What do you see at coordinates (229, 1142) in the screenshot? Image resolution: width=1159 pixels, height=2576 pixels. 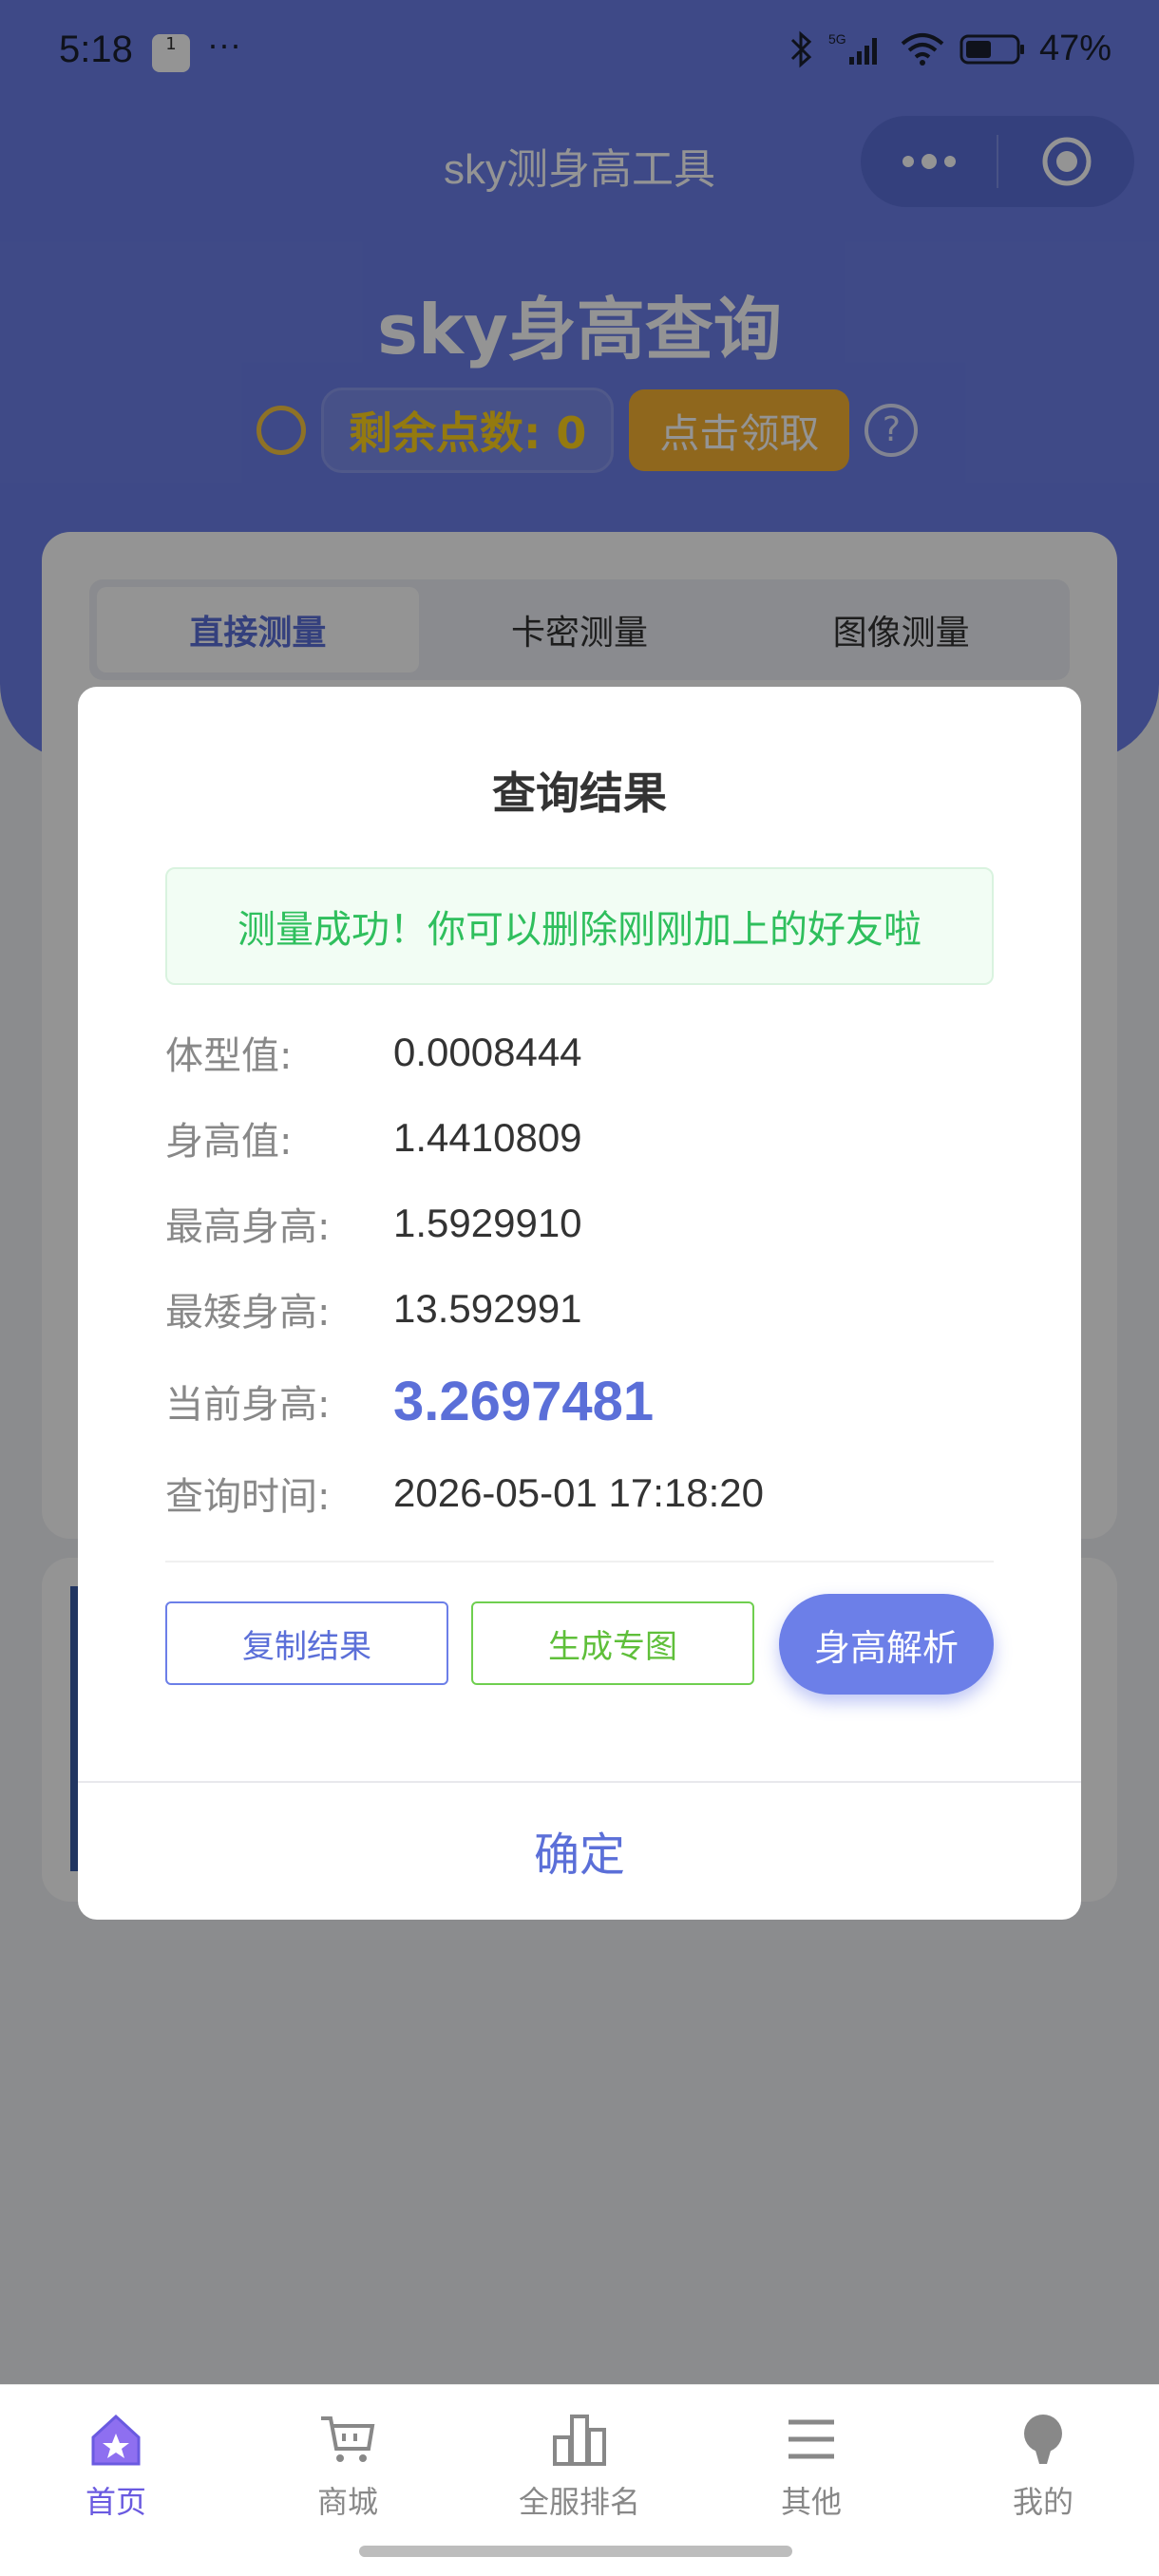 I see `result-label: 身高值:` at bounding box center [229, 1142].